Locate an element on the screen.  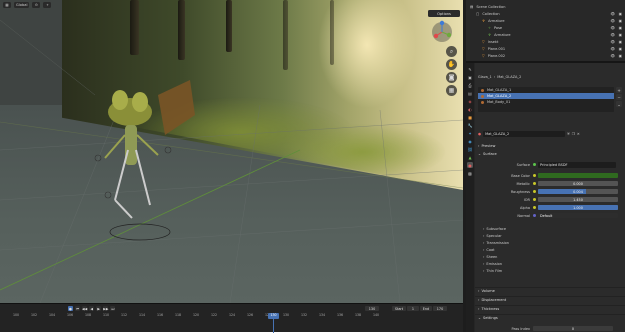
prev-keyframe-icon: ◀◀ is located at coordinates (85, 308).